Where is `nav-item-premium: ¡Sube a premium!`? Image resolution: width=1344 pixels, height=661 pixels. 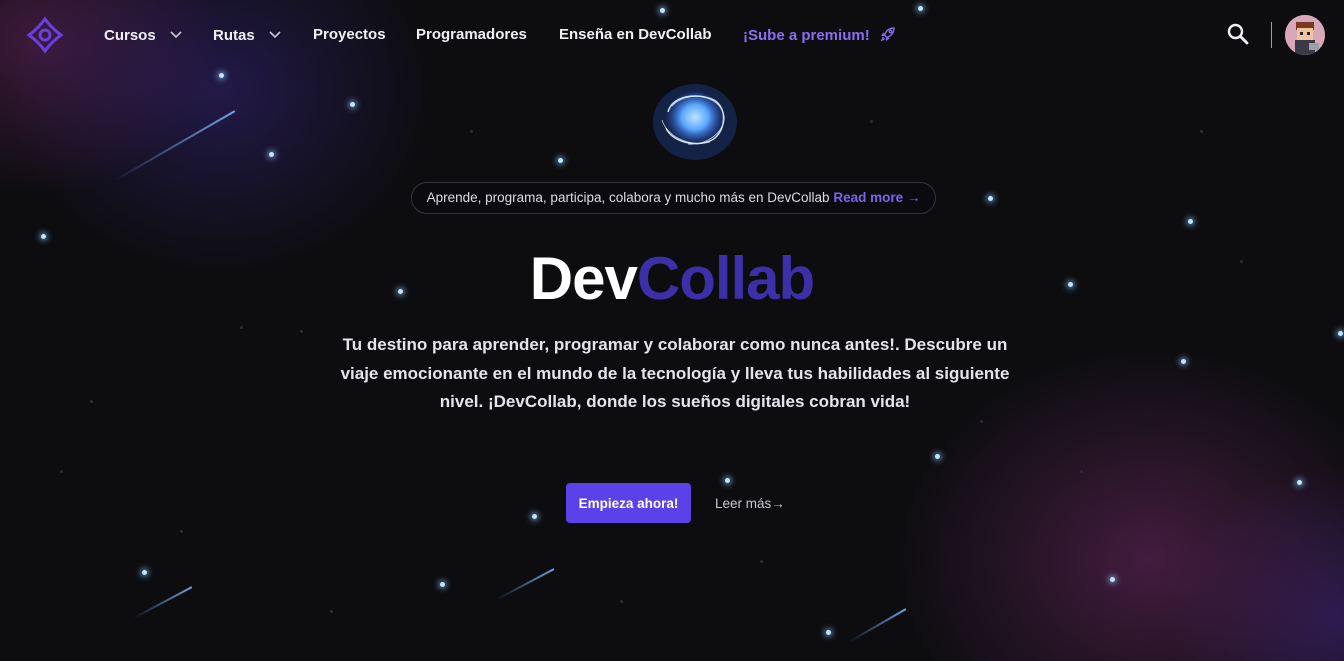 nav-item-premium: ¡Sube a premium! is located at coordinates (819, 36).